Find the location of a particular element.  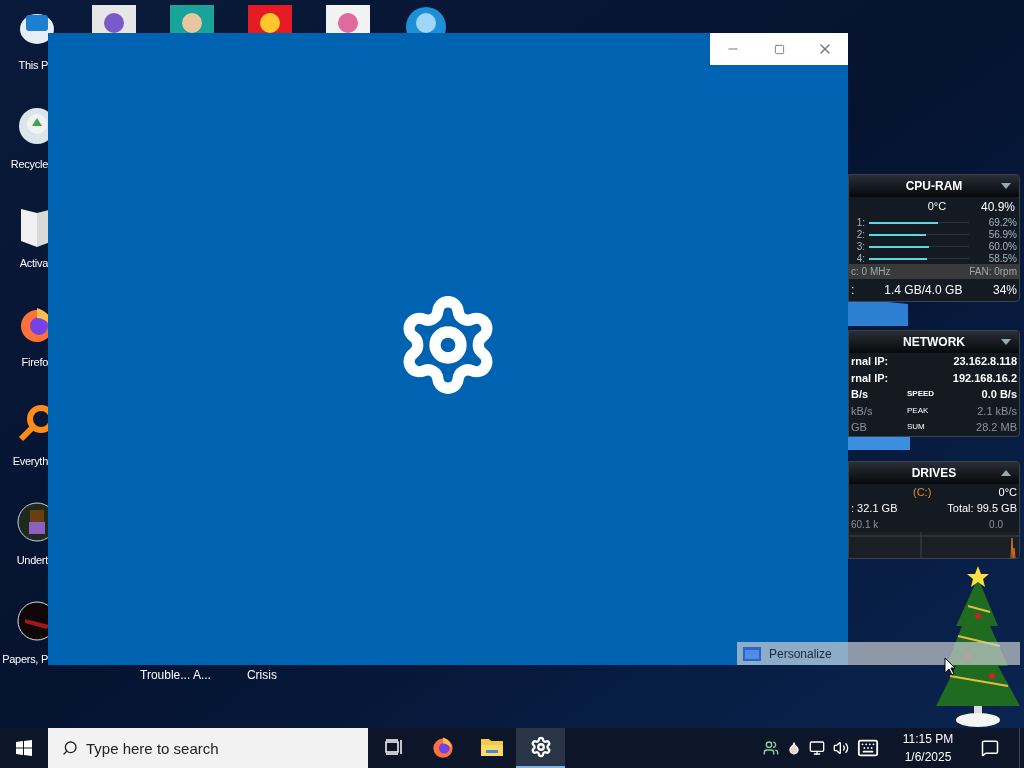

firefox-icon is located at coordinates (442, 747).